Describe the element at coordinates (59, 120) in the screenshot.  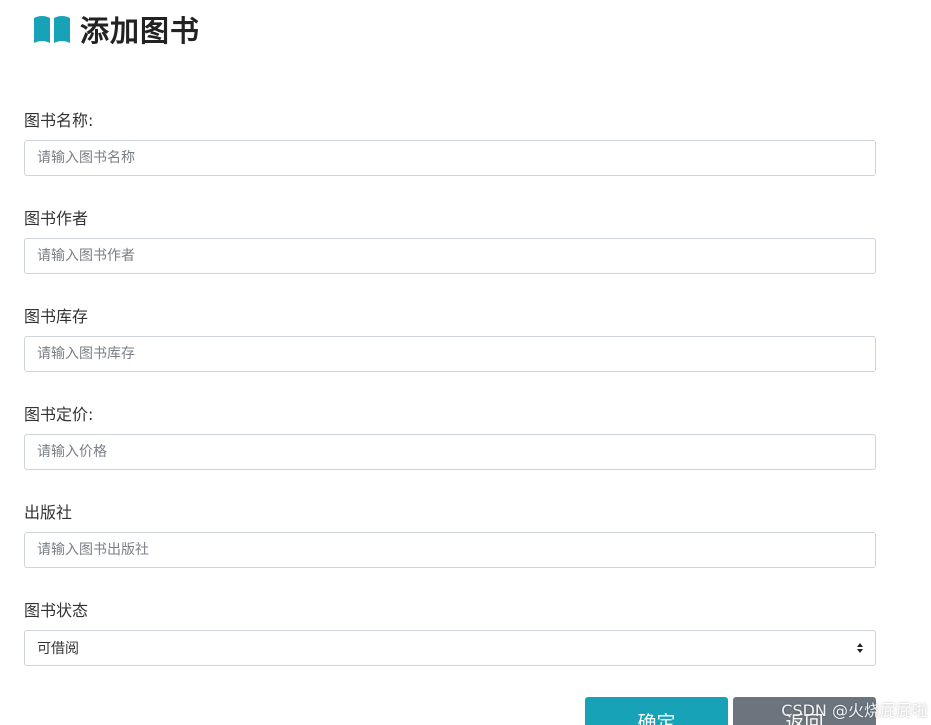
I see `book-name-label: 图书名称:` at that location.